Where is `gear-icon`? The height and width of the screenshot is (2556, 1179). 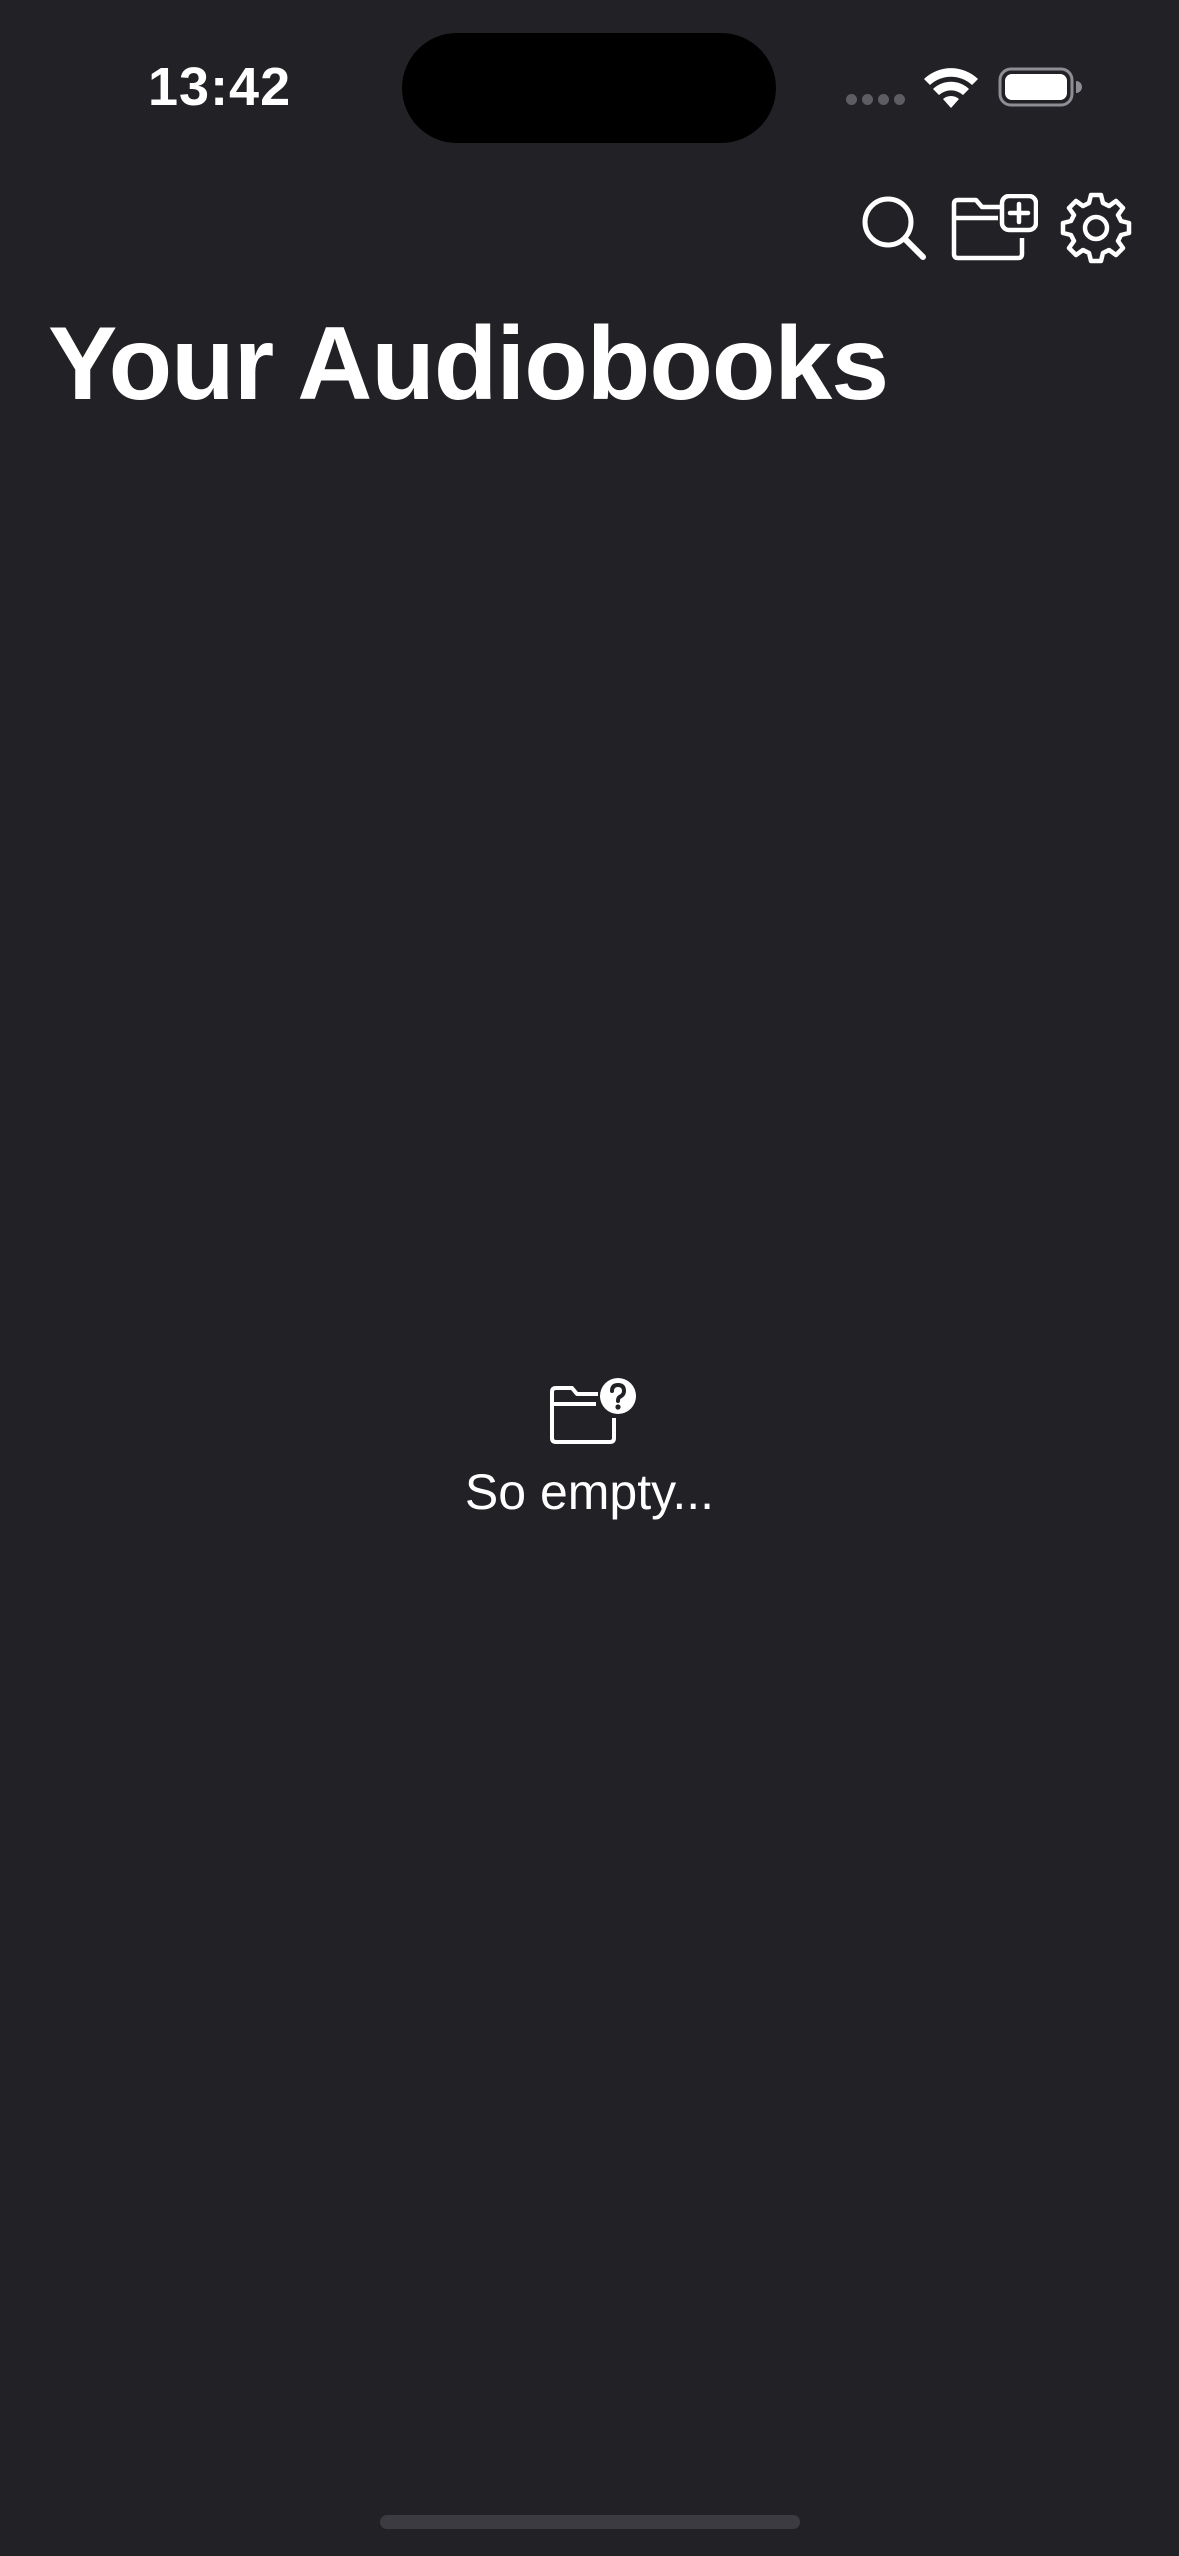 gear-icon is located at coordinates (1096, 228).